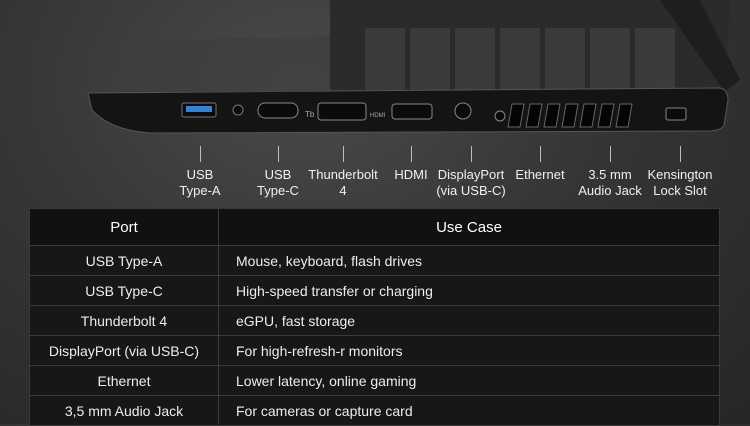  What do you see at coordinates (469, 290) in the screenshot?
I see `use-case-cell: High-speed transfer or charging` at bounding box center [469, 290].